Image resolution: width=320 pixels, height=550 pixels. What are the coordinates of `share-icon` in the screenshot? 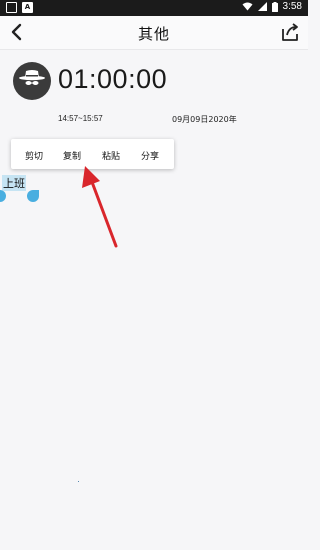 It's located at (290, 32).